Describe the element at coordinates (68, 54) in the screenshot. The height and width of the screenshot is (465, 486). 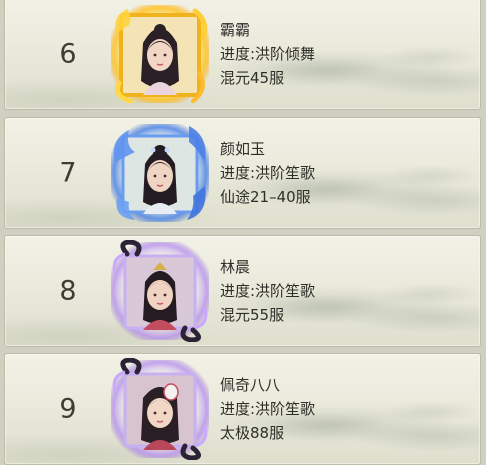
I see `rank-number: 6` at that location.